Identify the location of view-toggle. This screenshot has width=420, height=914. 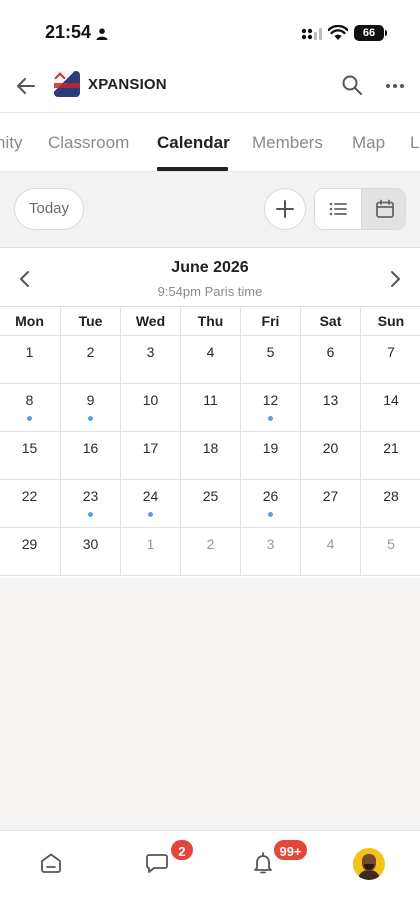
(360, 209).